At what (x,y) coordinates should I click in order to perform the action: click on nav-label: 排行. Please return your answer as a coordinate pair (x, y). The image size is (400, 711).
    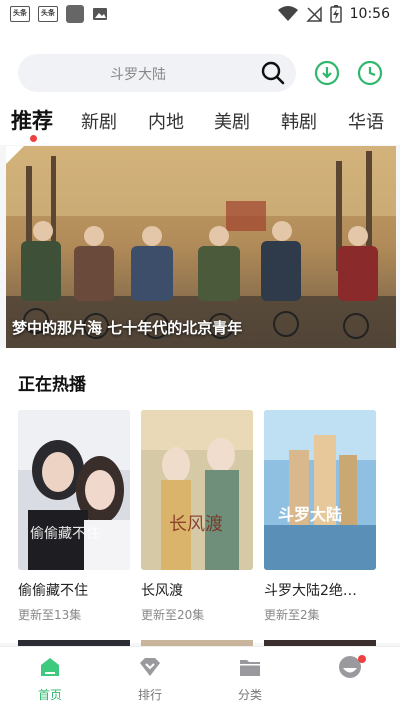
    Looking at the image, I should click on (149, 695).